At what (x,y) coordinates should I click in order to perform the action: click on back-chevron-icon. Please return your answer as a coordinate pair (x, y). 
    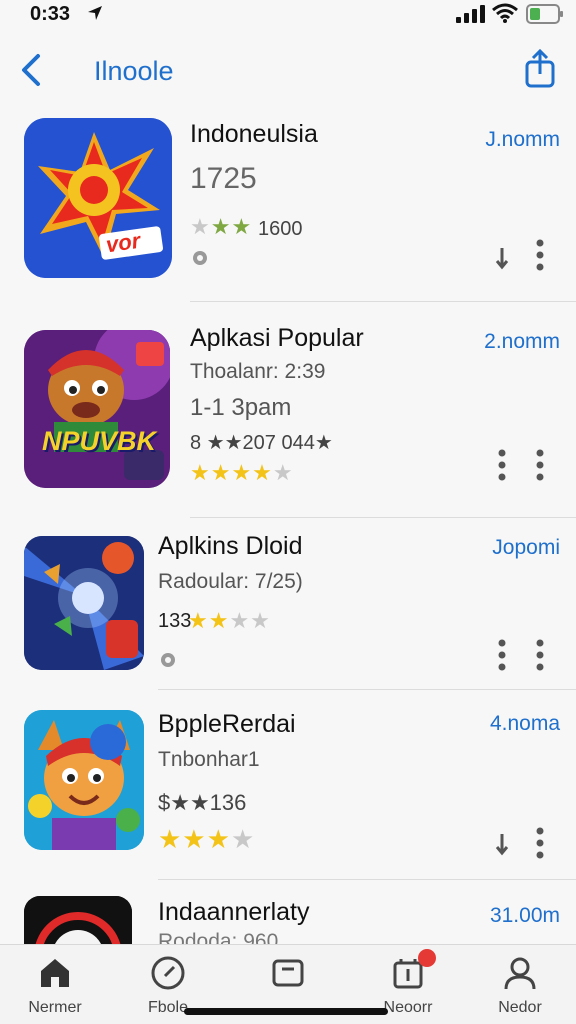
    Looking at the image, I should click on (31, 70).